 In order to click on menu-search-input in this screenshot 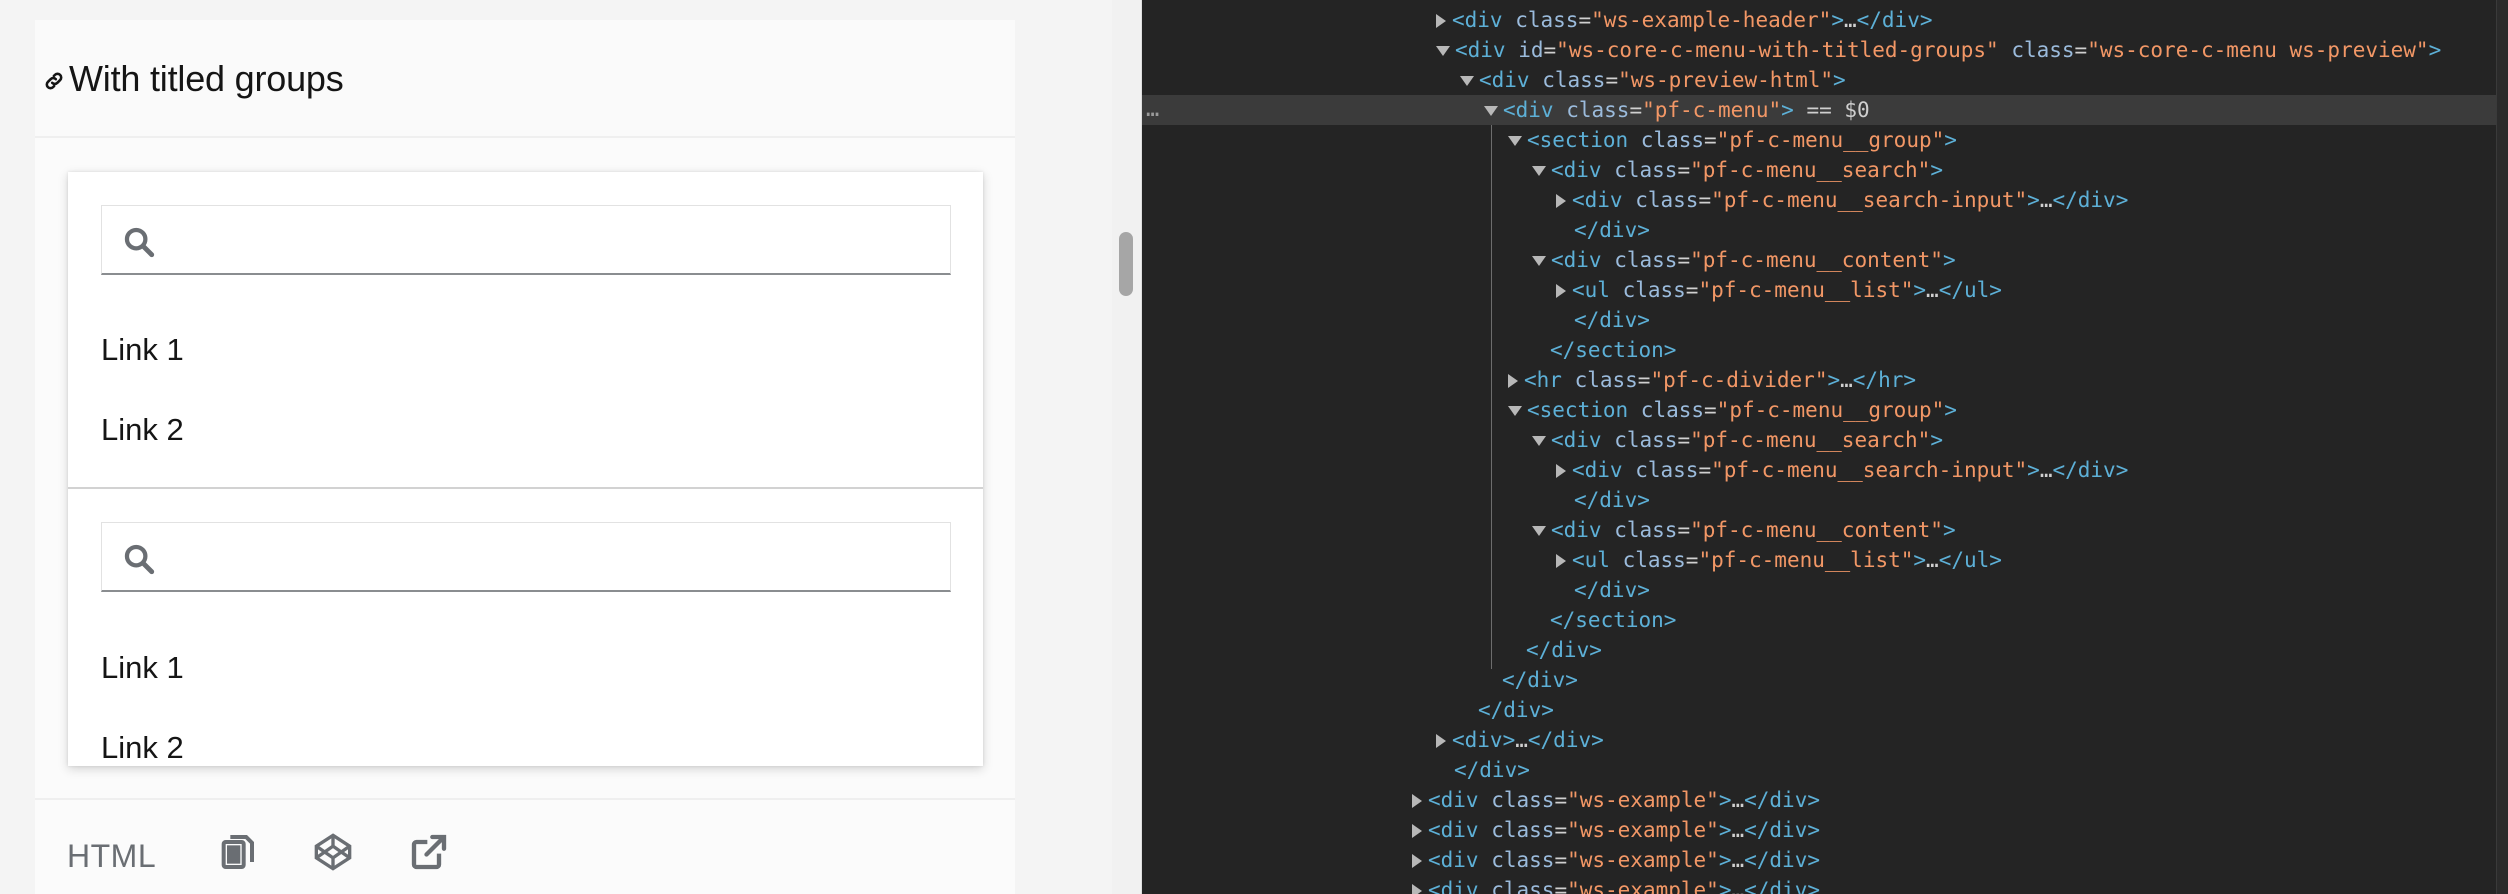, I will do `click(526, 240)`.